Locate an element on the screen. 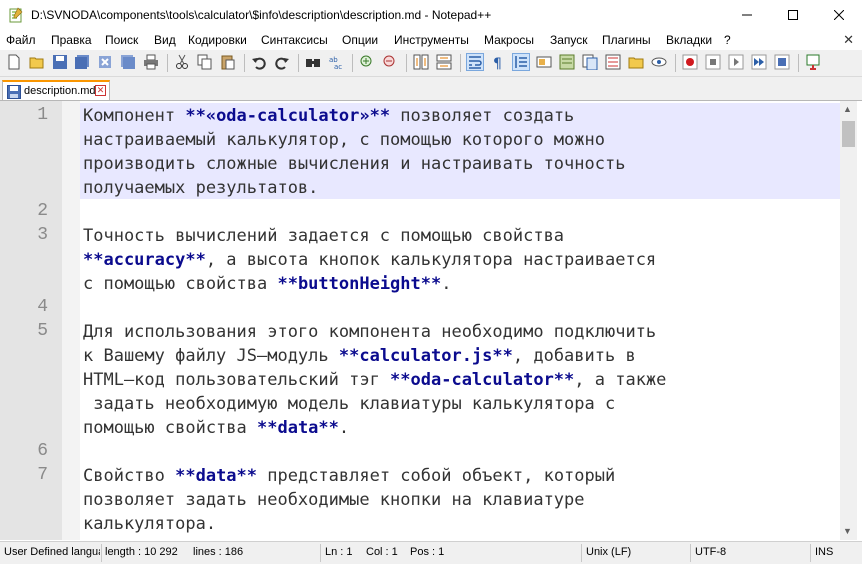  line-number: 1 is located at coordinates (42, 115).